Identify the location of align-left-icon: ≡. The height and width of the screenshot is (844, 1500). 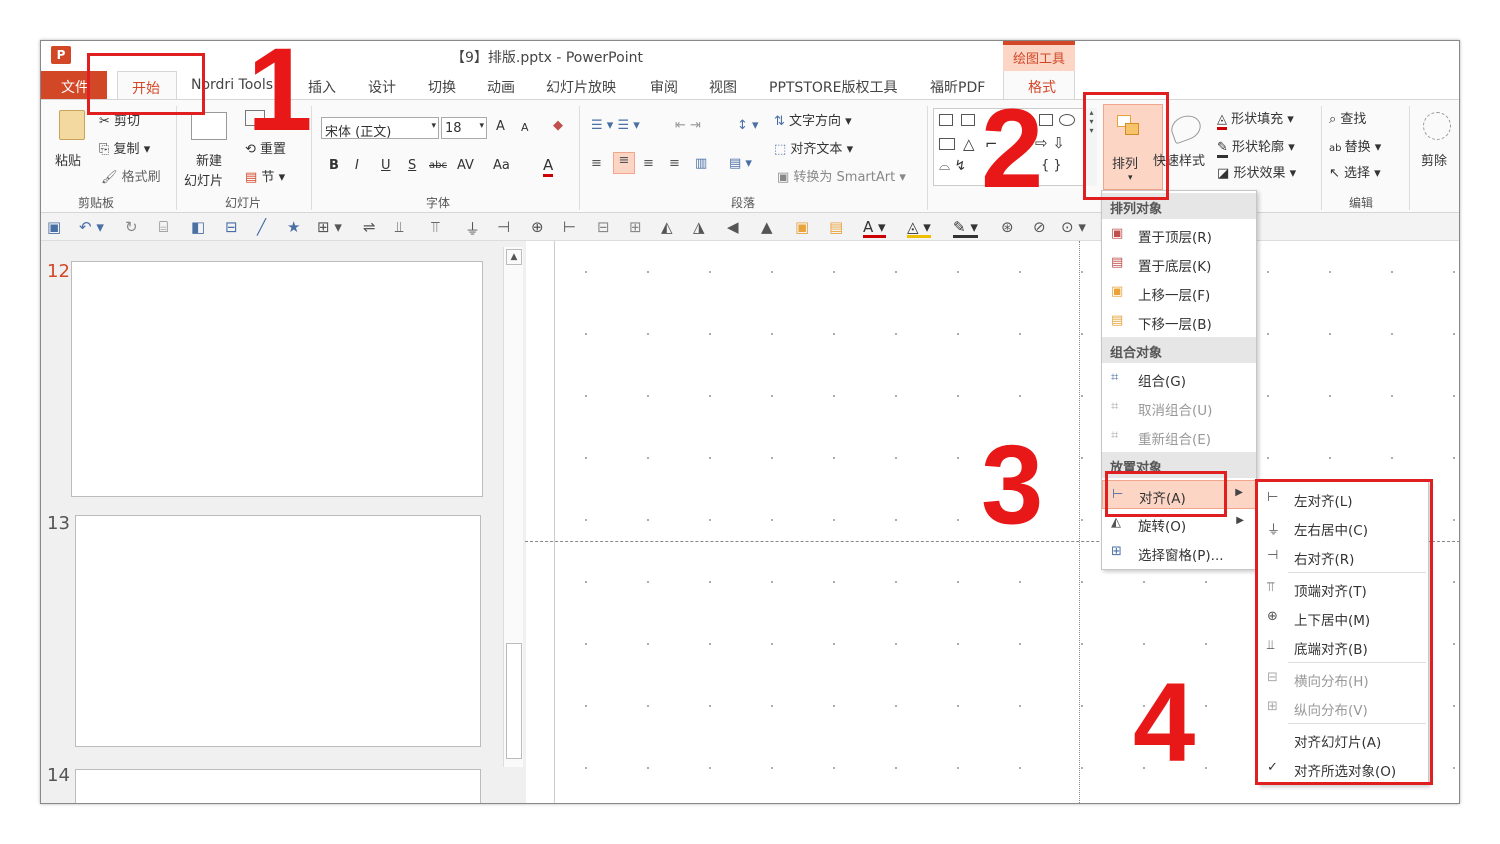
(596, 163).